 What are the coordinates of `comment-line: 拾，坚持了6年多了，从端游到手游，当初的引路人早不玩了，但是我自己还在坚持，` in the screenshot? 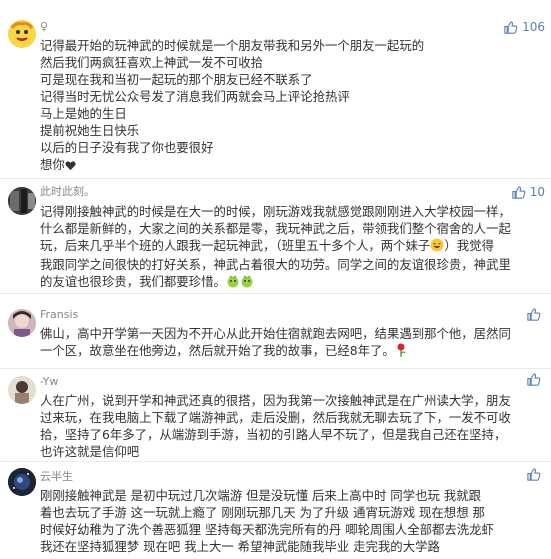 It's located at (273, 434).